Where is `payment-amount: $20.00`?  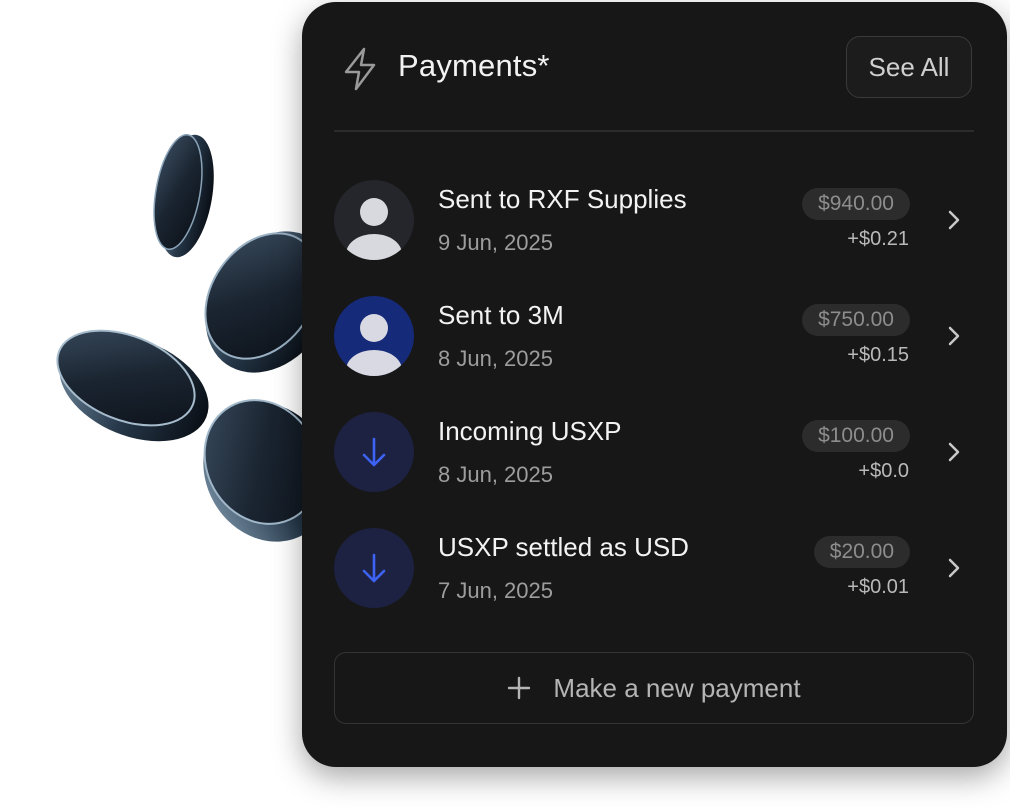 payment-amount: $20.00 is located at coordinates (861, 552).